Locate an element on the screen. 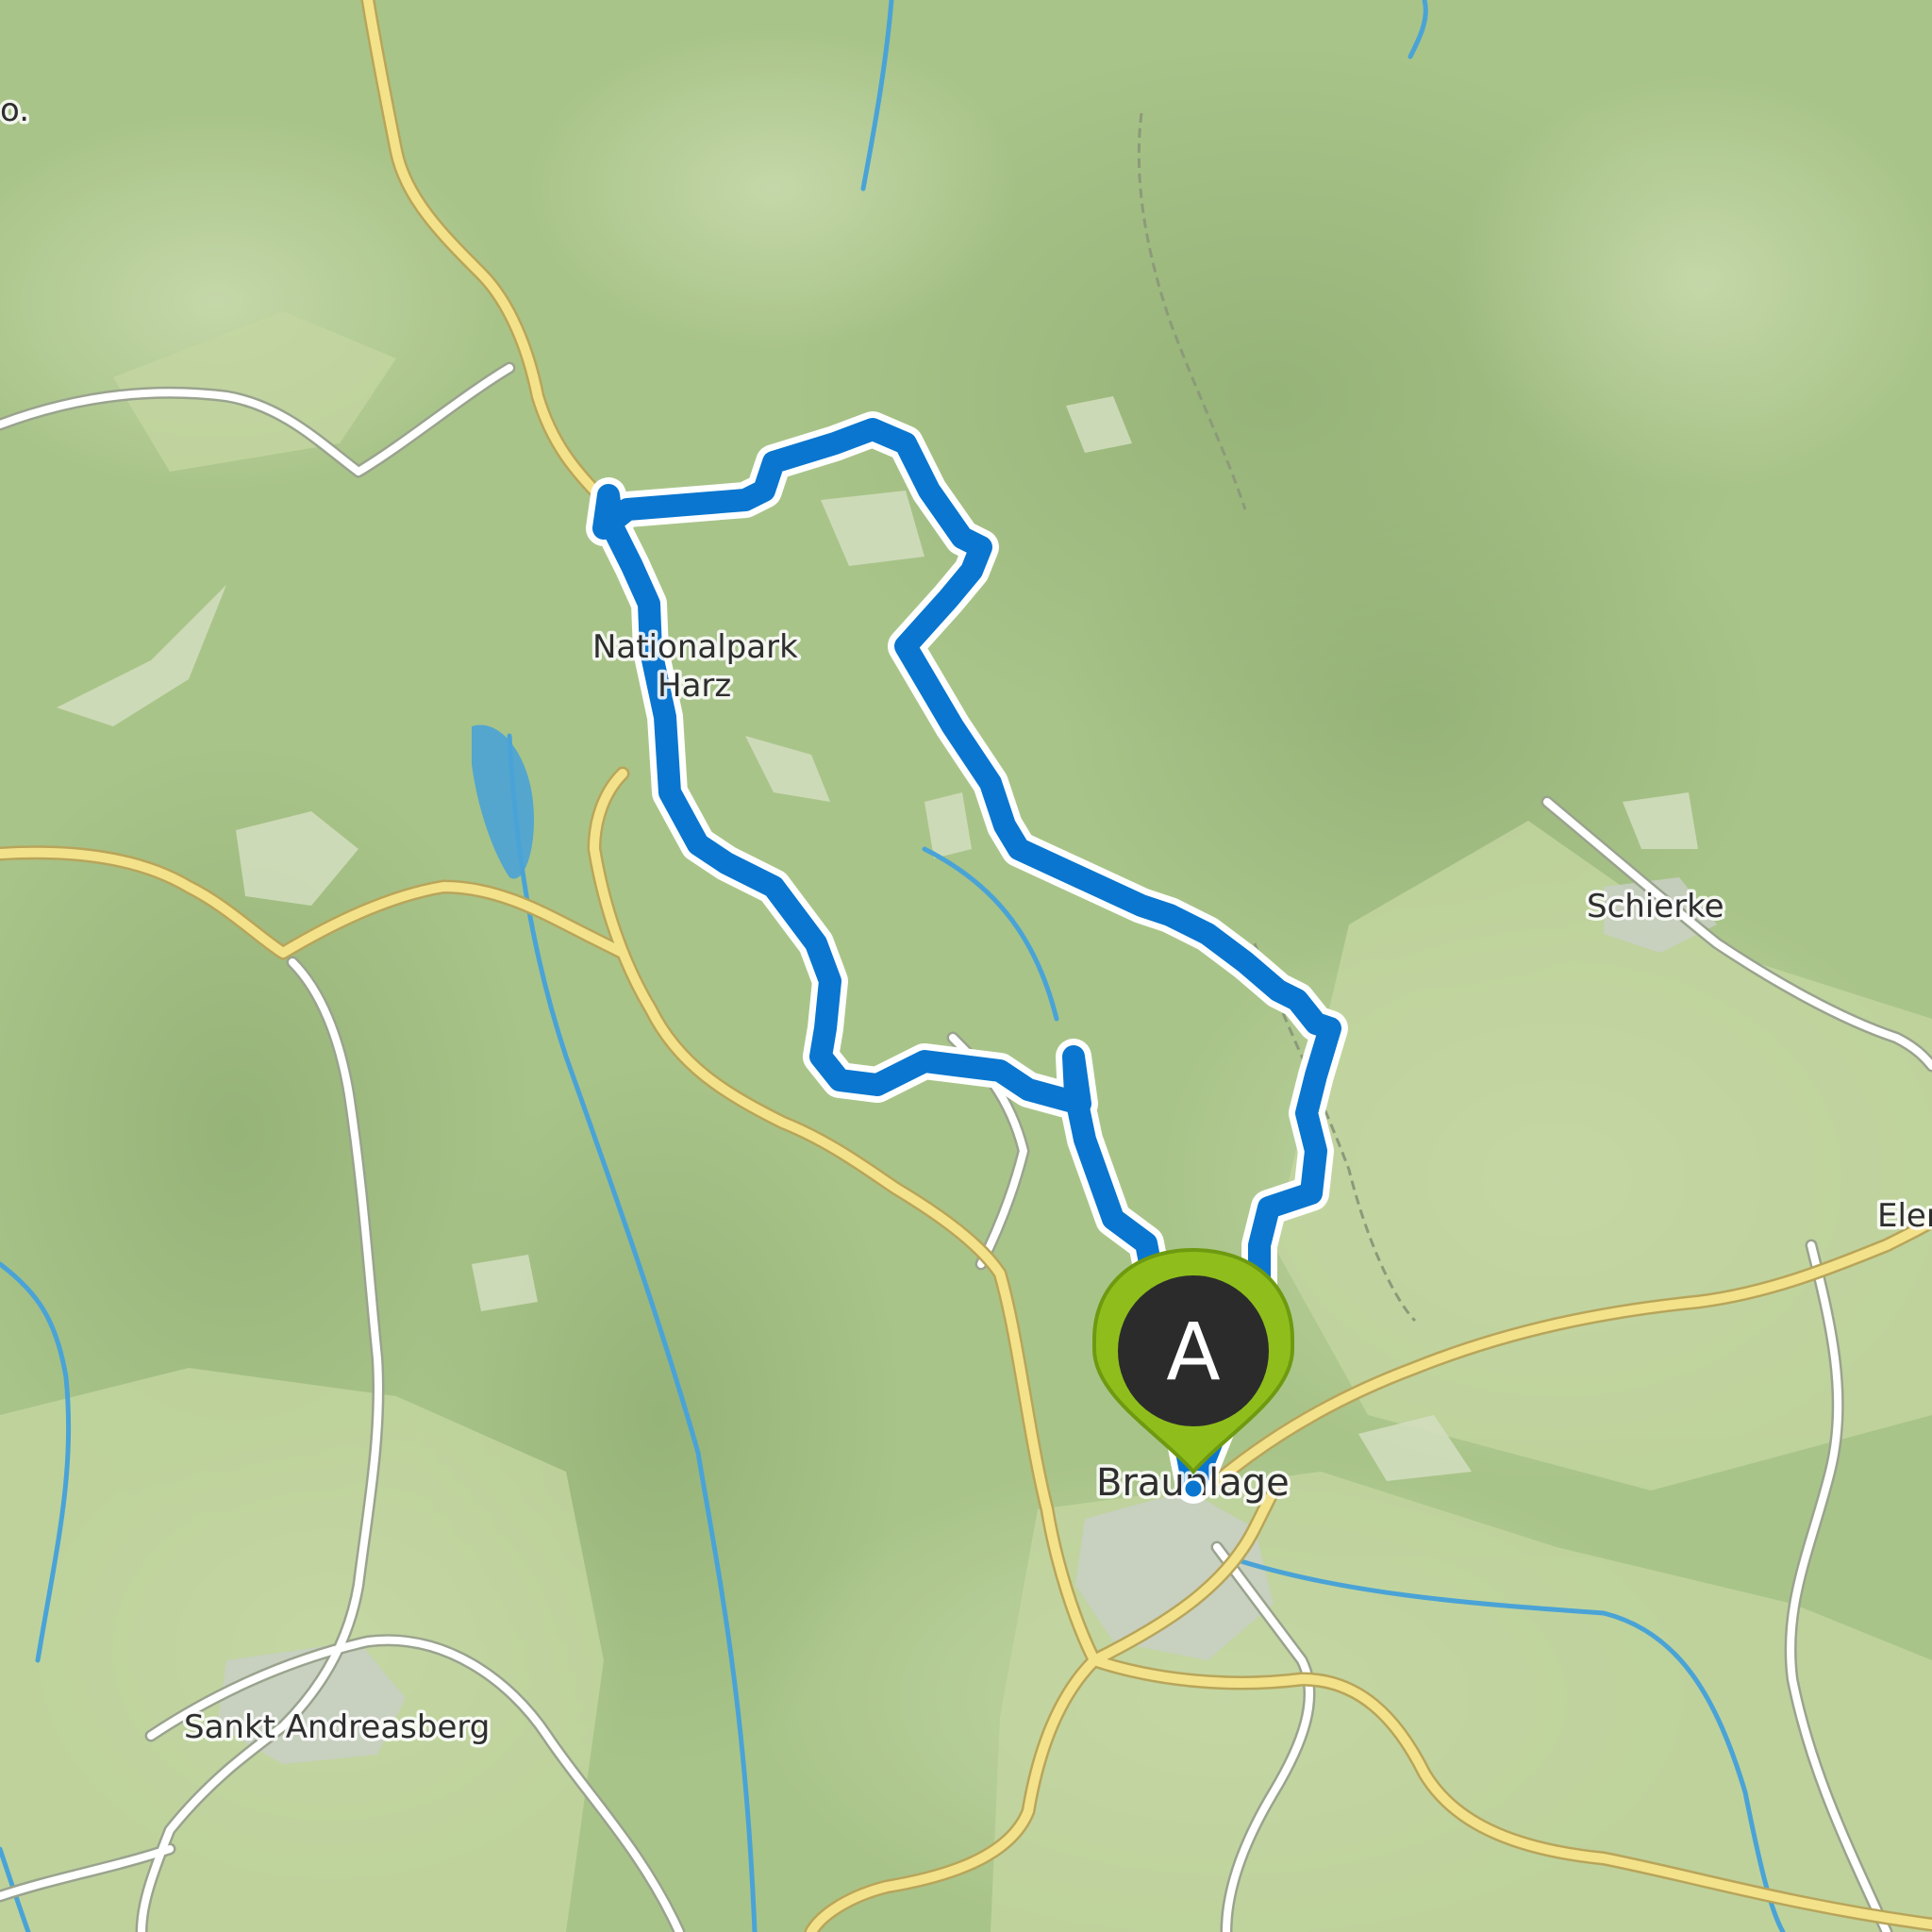 This screenshot has height=1932, width=1932. label-sankt-andreasberg: Sankt Andreasberg is located at coordinates (337, 1727).